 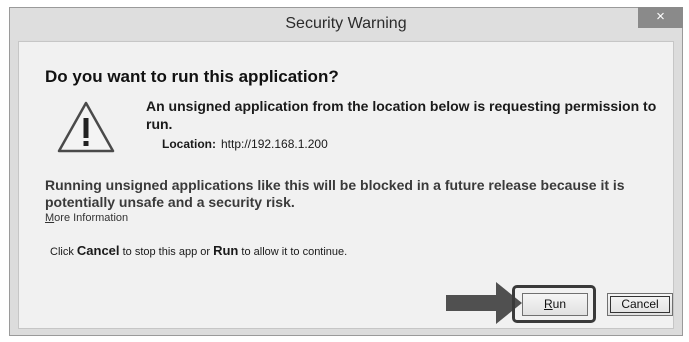 I want to click on instruction-run-word: Run, so click(x=226, y=250).